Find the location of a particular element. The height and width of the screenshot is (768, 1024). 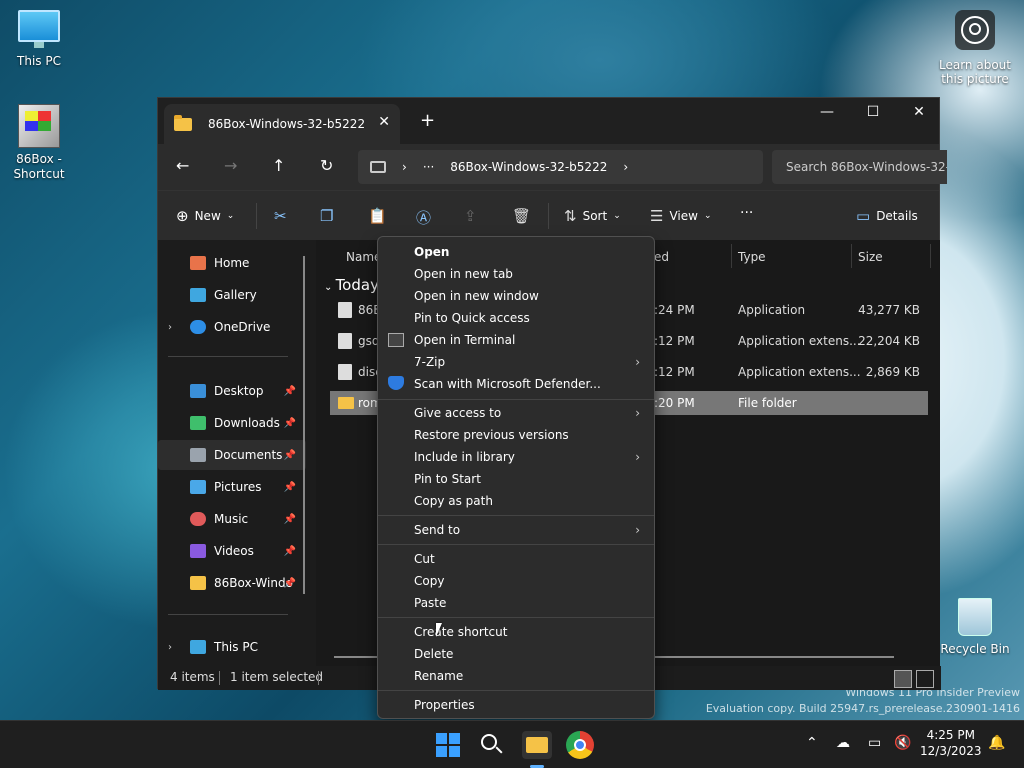

tab-86box: 86Box-Windows-32-b5222 ✕ is located at coordinates (282, 124).